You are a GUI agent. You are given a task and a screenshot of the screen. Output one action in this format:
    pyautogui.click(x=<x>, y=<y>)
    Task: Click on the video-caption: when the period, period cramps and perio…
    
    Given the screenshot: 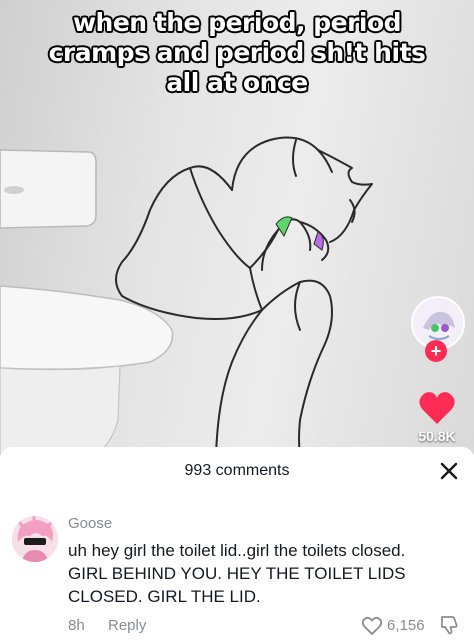 What is the action you would take?
    pyautogui.click(x=237, y=52)
    